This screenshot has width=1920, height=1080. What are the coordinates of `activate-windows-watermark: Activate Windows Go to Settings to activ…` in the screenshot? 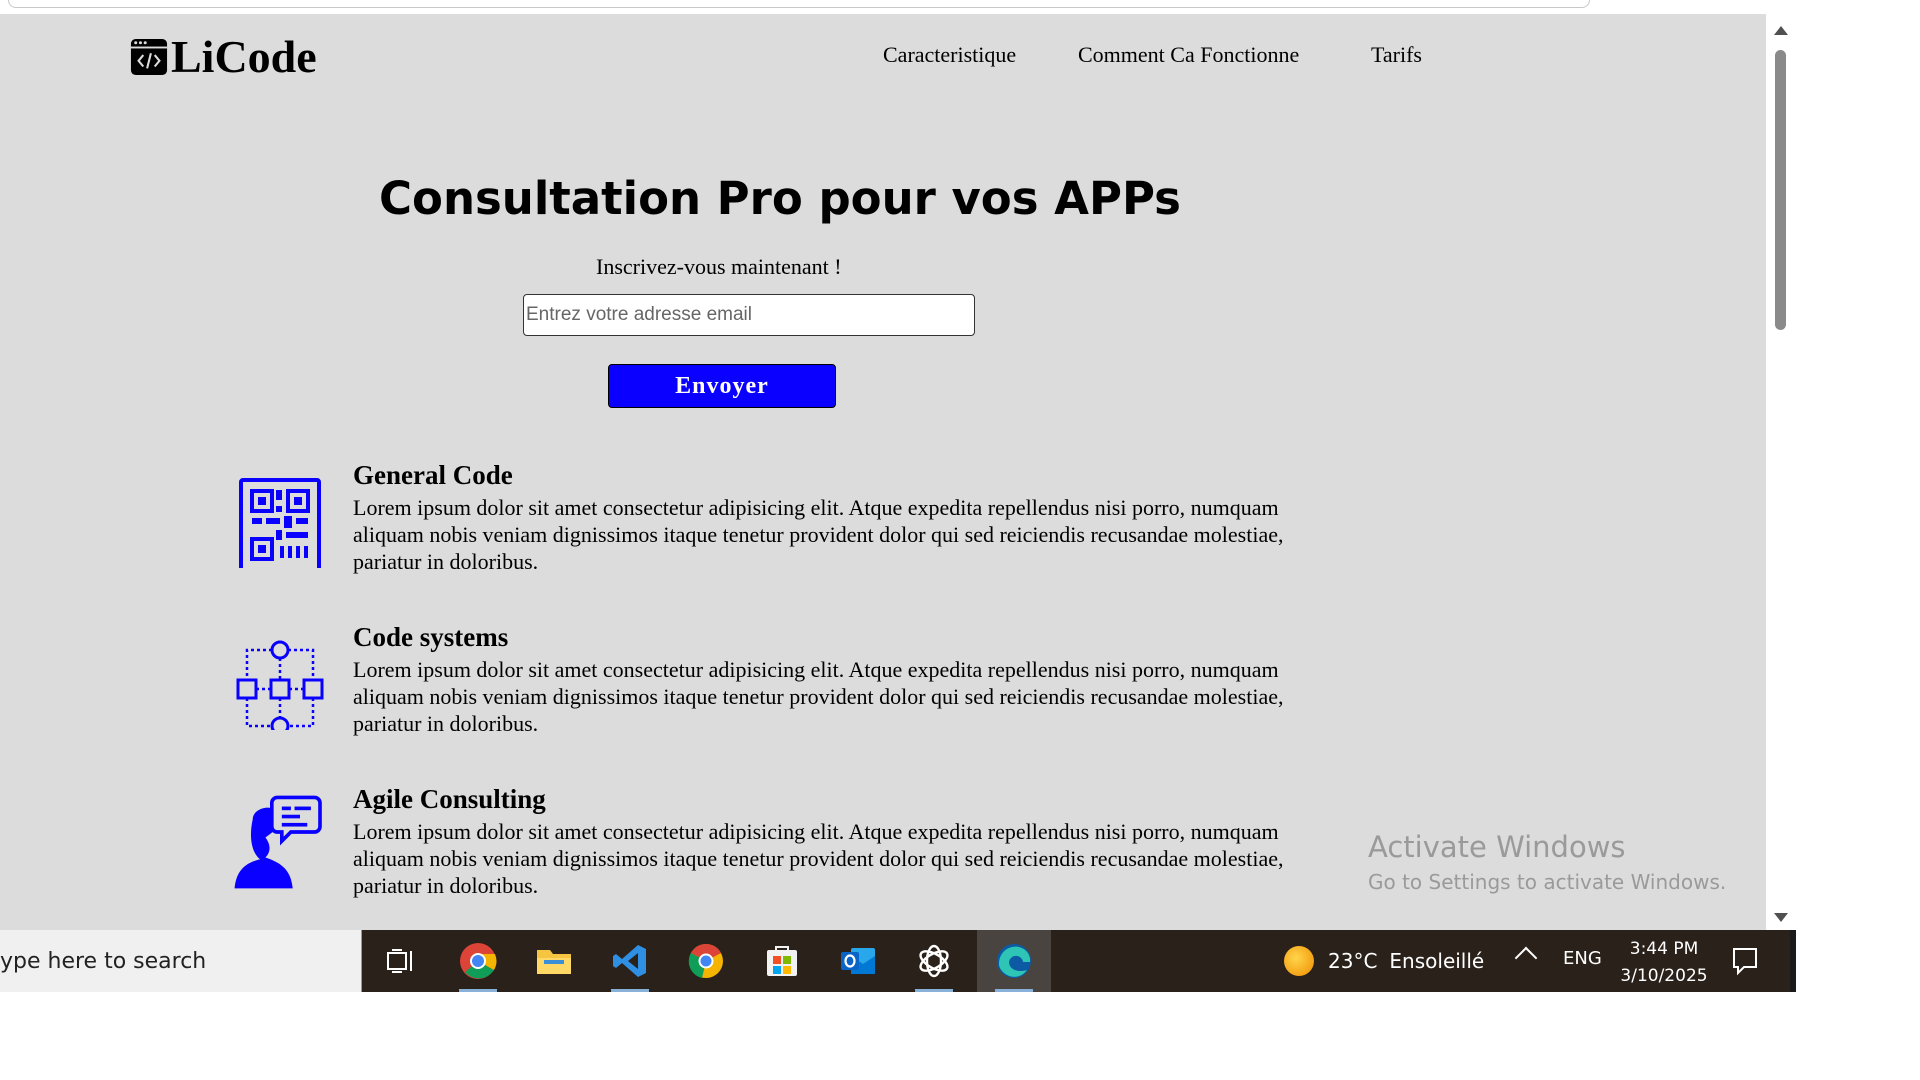 It's located at (1547, 862).